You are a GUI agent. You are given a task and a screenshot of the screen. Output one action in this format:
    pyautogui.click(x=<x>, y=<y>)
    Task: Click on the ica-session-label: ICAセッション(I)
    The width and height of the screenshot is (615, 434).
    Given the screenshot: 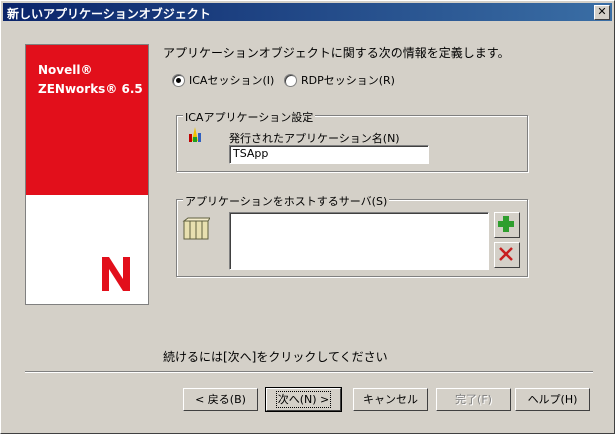 What is the action you would take?
    pyautogui.click(x=232, y=80)
    